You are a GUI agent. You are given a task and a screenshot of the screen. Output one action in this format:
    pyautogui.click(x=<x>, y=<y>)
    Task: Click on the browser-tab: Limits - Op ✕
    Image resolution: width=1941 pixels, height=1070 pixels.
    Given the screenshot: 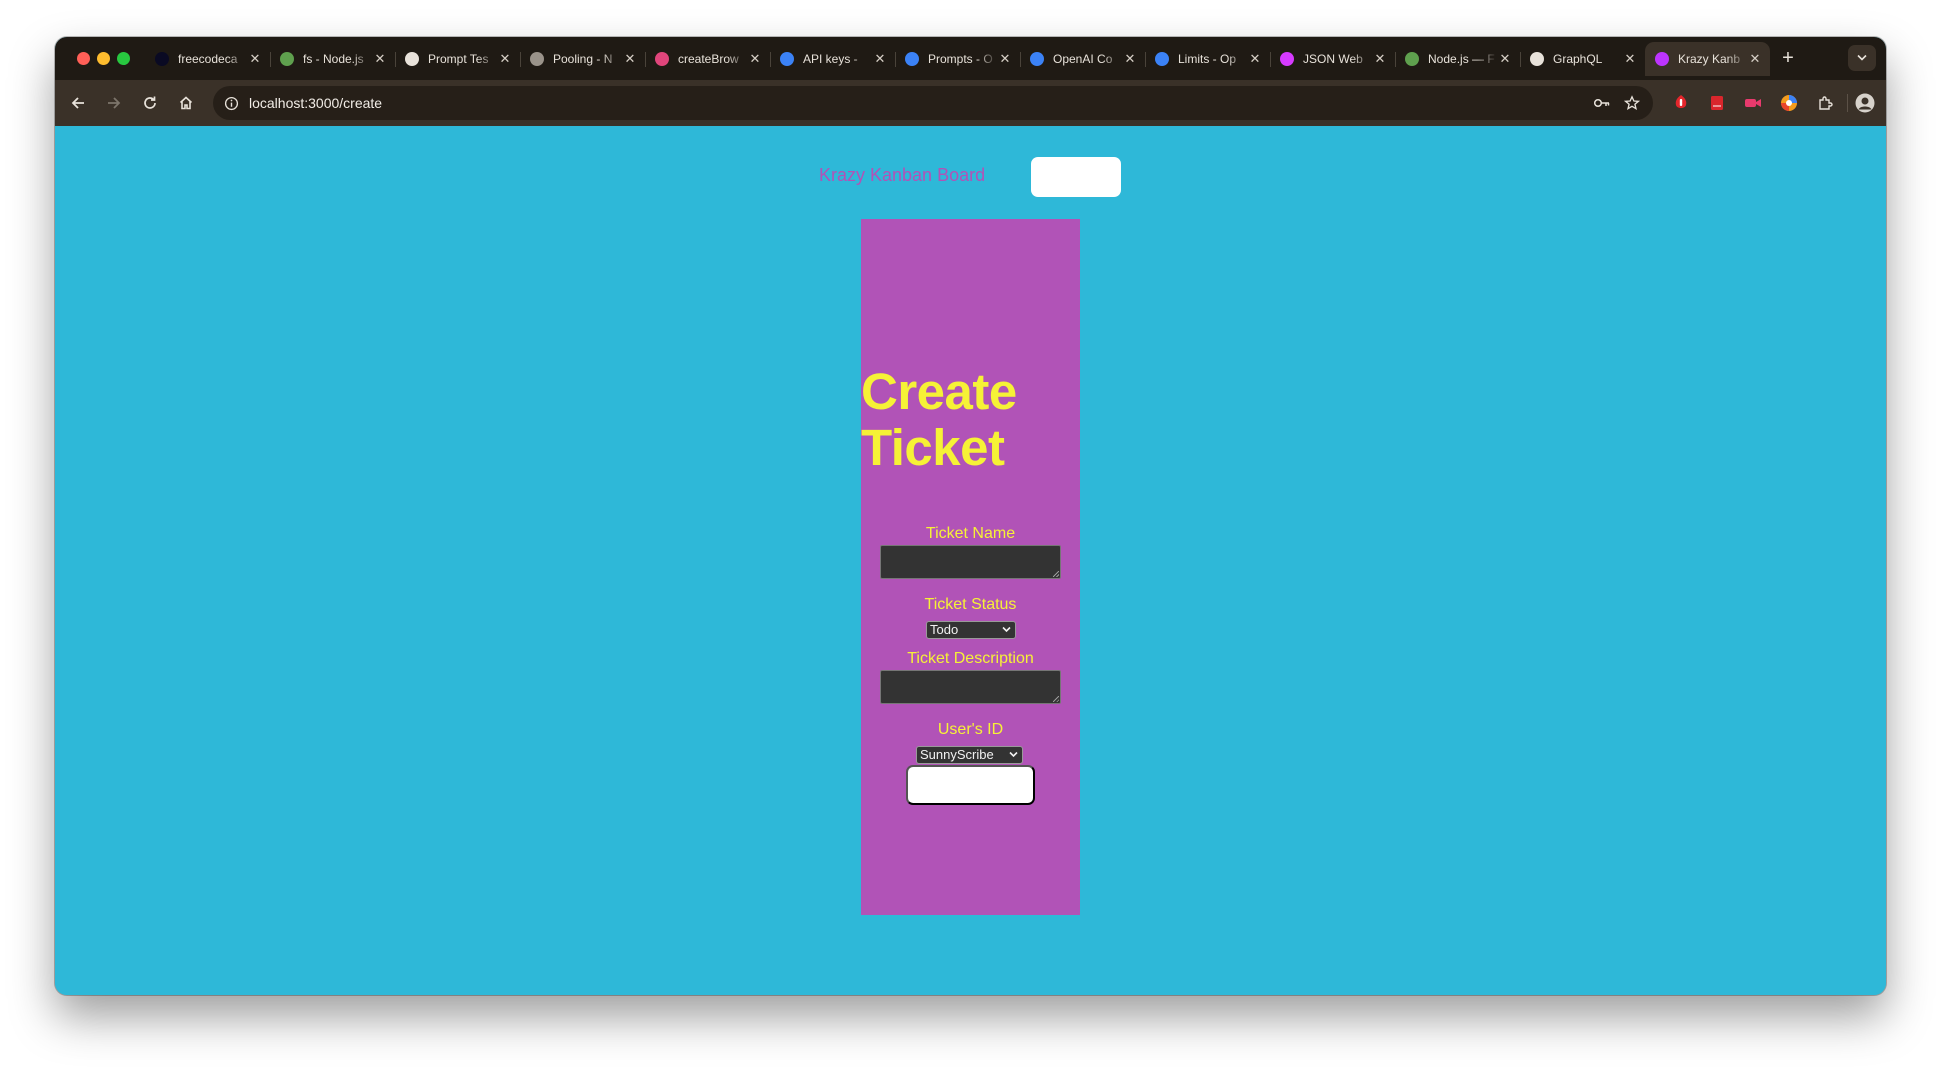 What is the action you would take?
    pyautogui.click(x=1207, y=59)
    